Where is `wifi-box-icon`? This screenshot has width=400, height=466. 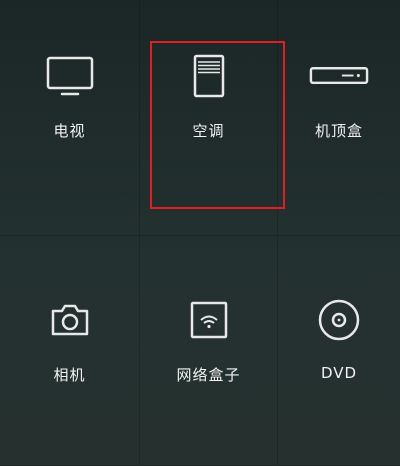 wifi-box-icon is located at coordinates (208, 320).